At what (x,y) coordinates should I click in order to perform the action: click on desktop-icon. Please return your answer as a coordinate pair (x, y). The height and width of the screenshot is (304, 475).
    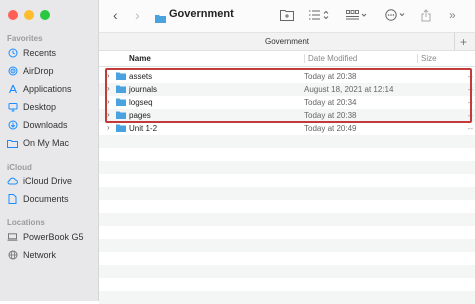
    Looking at the image, I should click on (12, 107).